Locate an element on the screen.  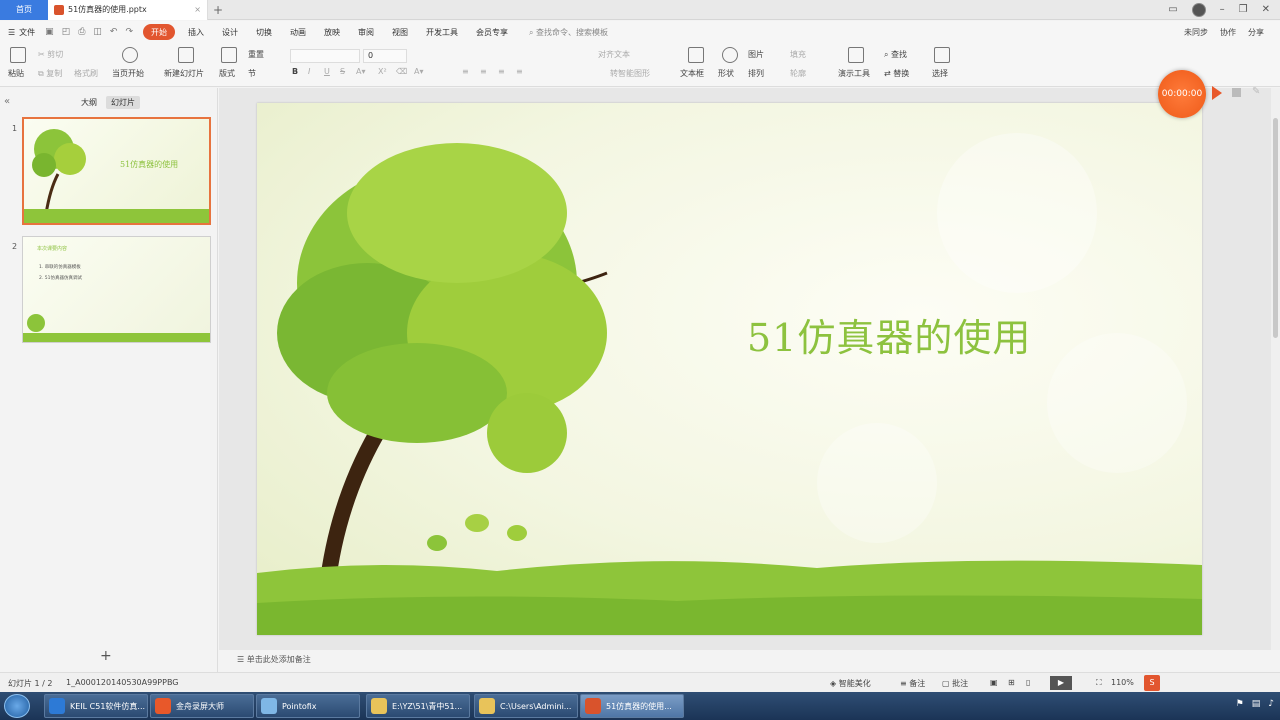
document-tab: 51仿真器的使用.pptx × is located at coordinates (128, 10).